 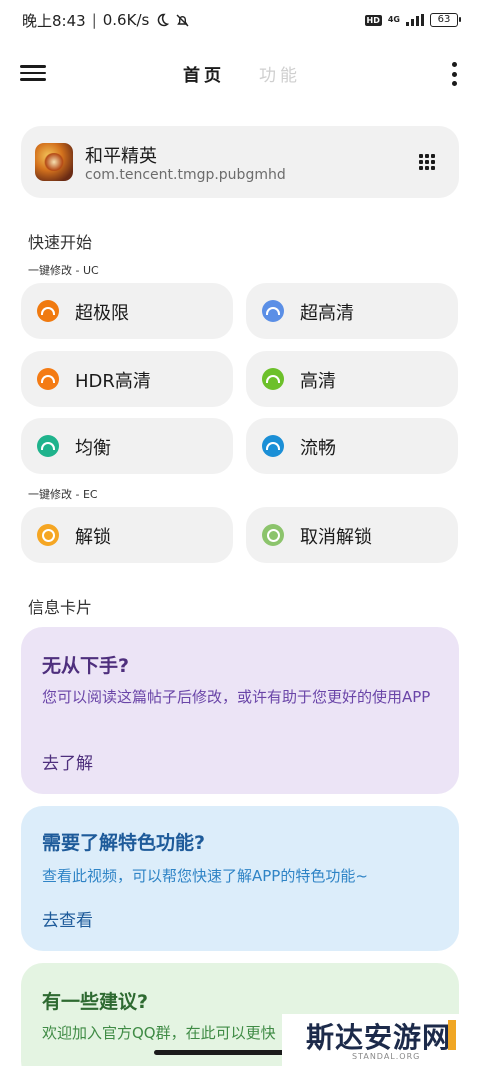 I want to click on hd-badge: HD, so click(x=373, y=20).